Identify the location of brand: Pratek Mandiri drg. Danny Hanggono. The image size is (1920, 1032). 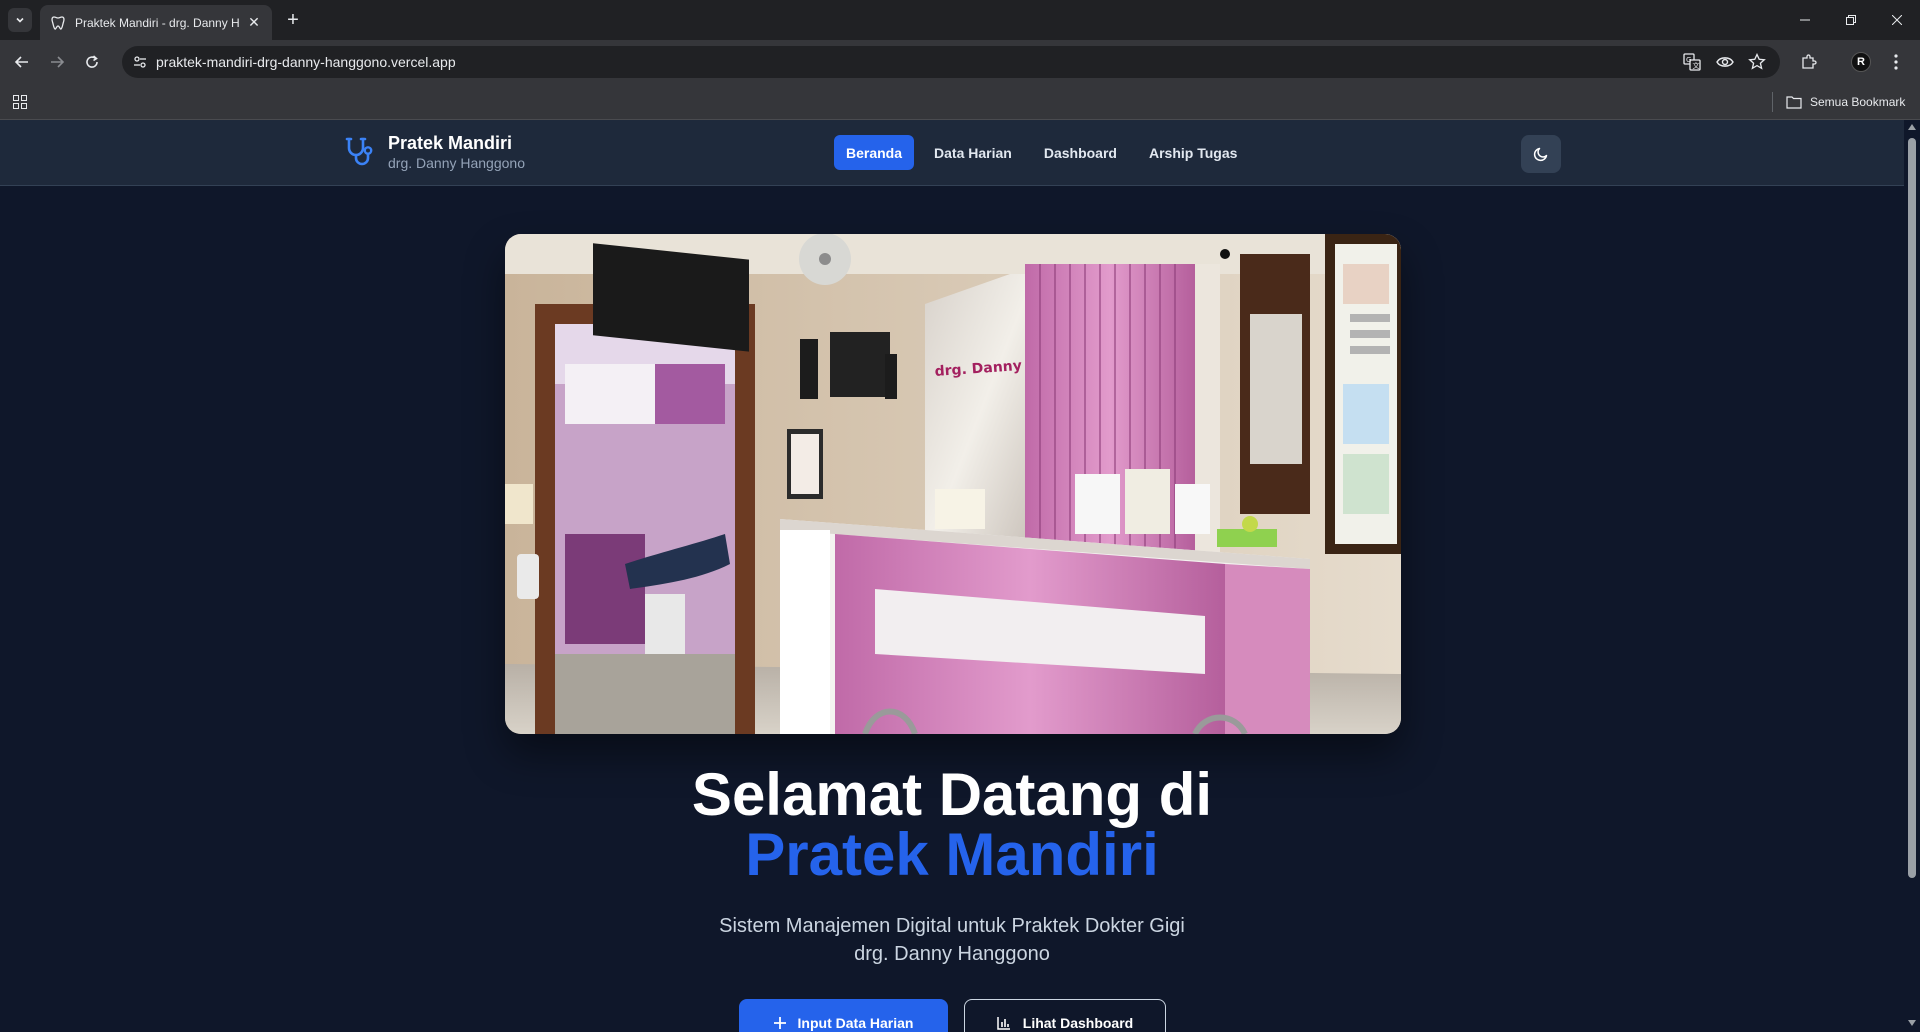
(433, 152).